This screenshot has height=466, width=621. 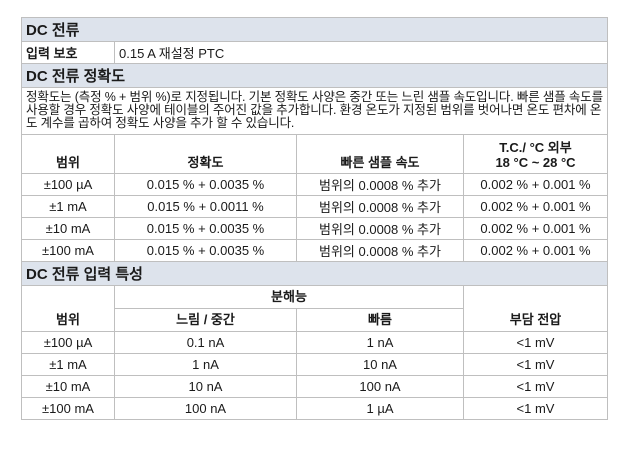 What do you see at coordinates (380, 342) in the screenshot?
I see `cell-fast: 1 nA` at bounding box center [380, 342].